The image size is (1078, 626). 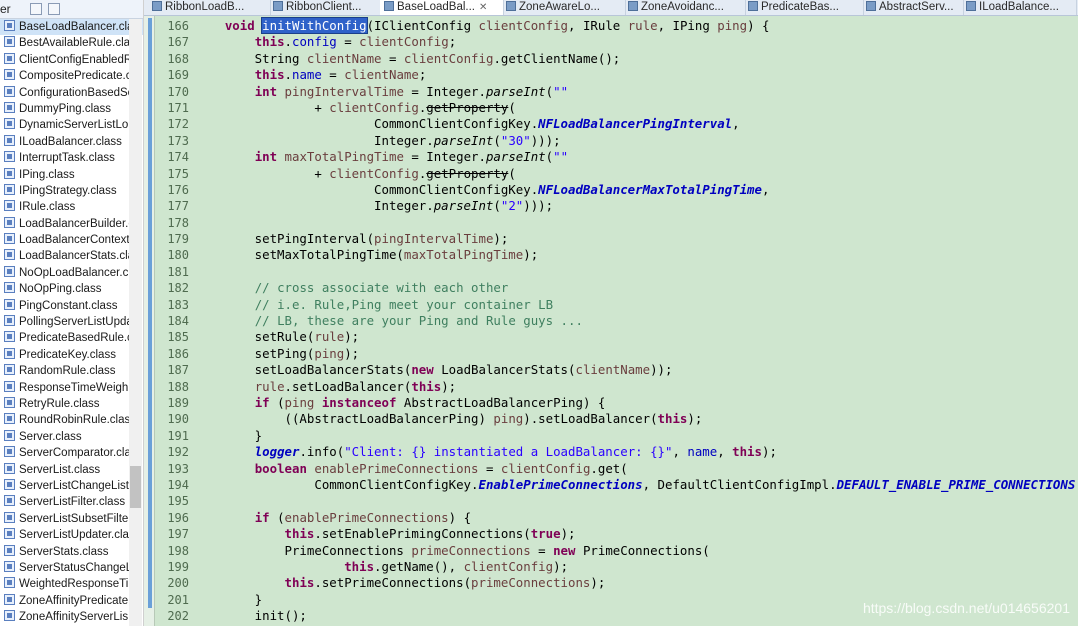 What do you see at coordinates (71, 306) in the screenshot?
I see `class-file-item: PingConstant.class` at bounding box center [71, 306].